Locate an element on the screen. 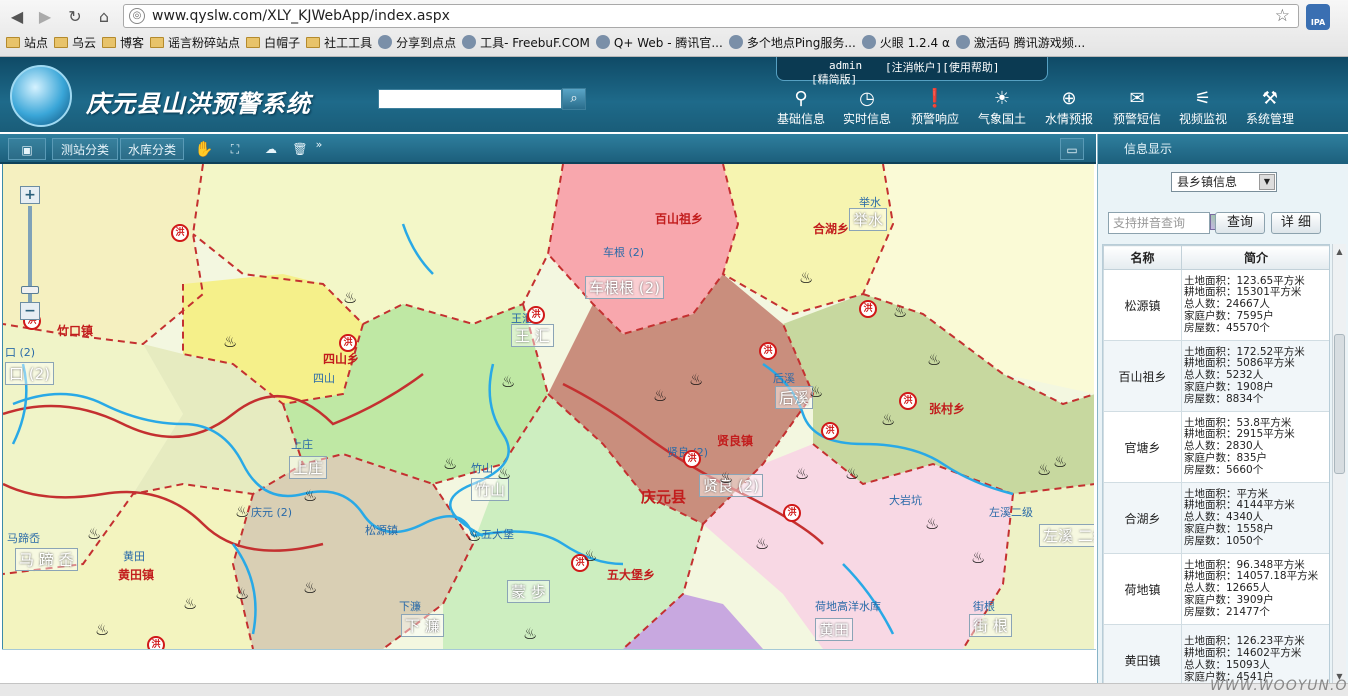  station-label: 荷地高洋水库 is located at coordinates (848, 606).